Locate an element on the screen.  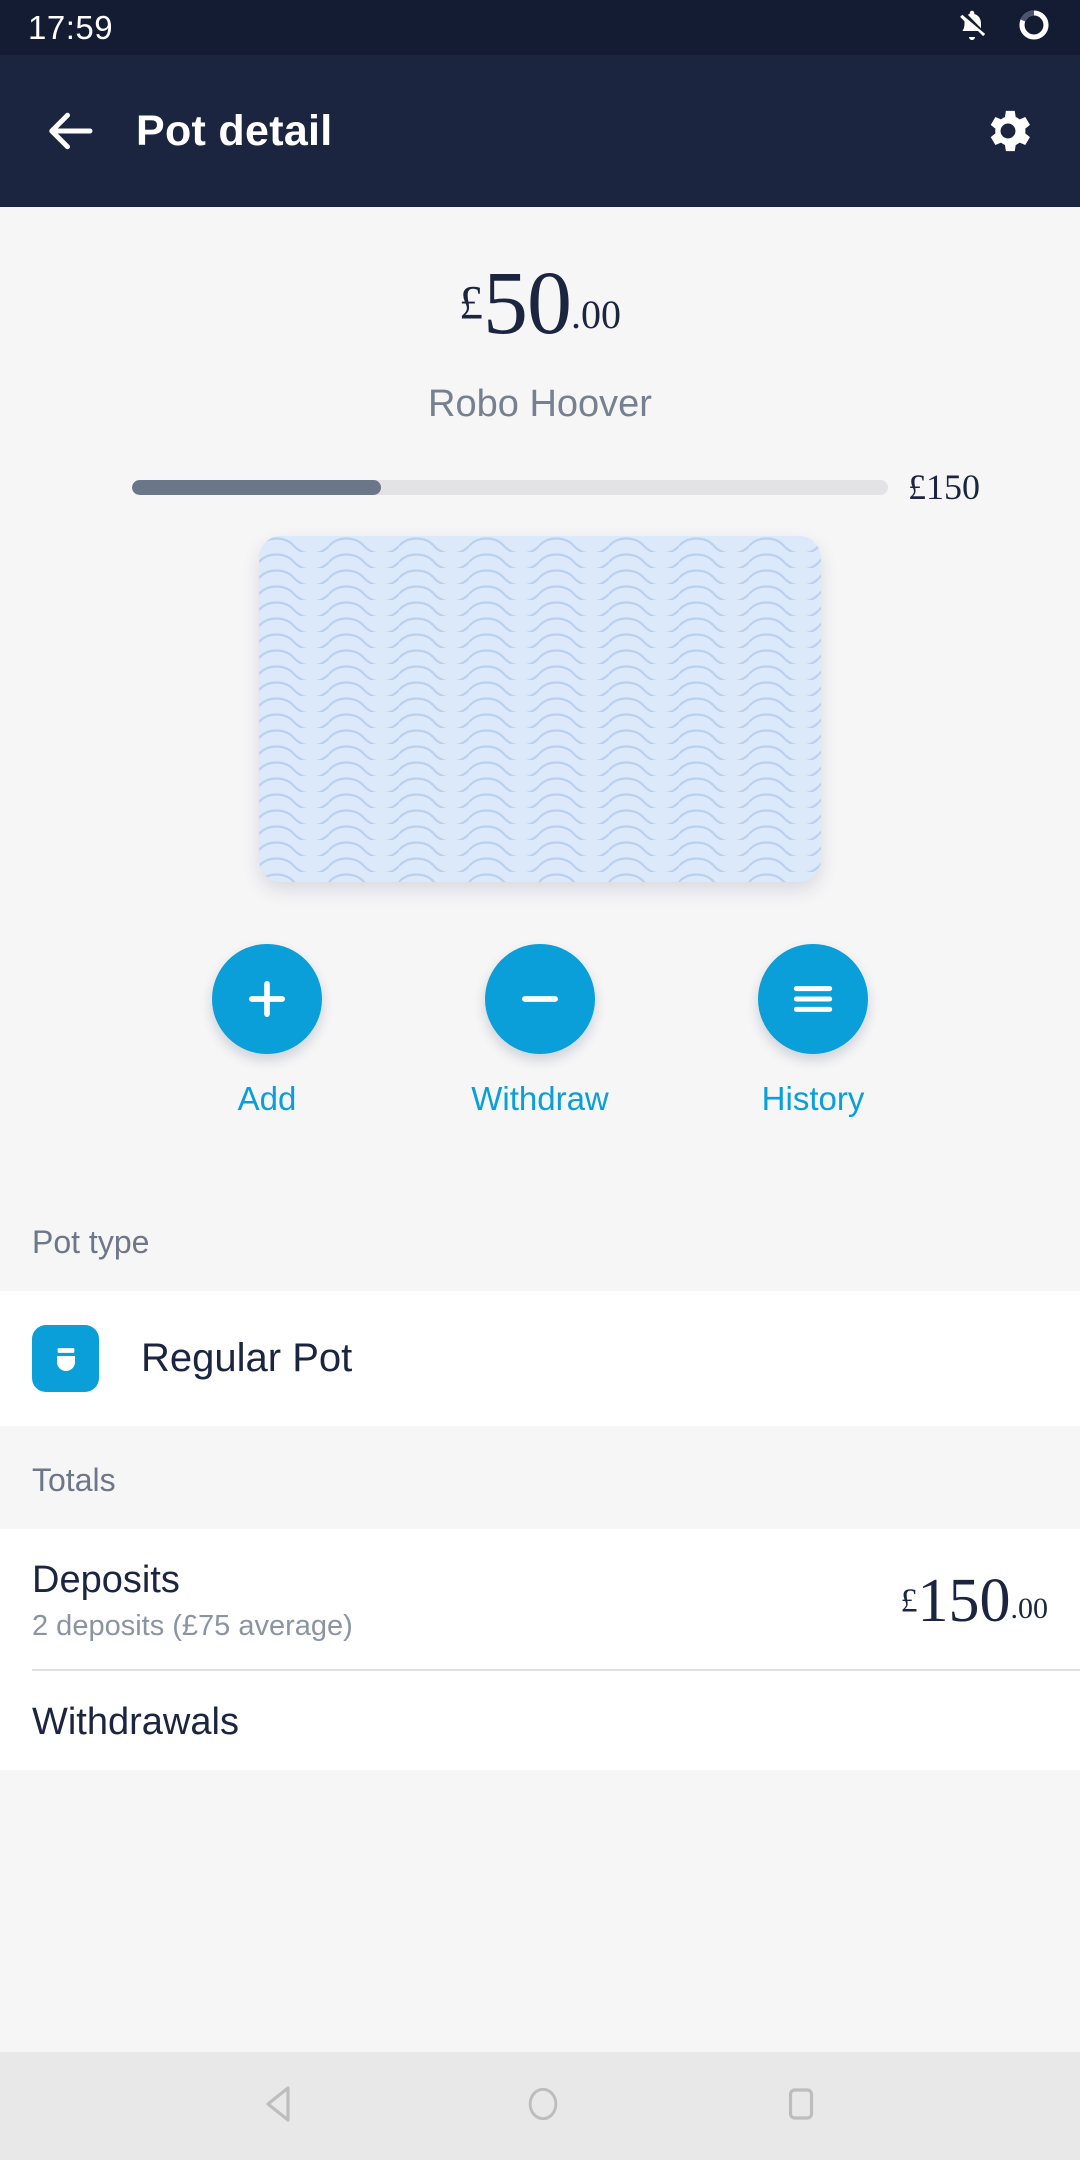
progress-fill is located at coordinates (257, 487).